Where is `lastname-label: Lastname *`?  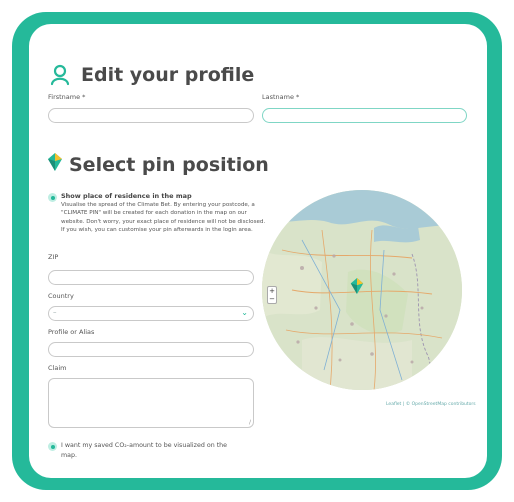
lastname-label: Lastname * is located at coordinates (281, 97).